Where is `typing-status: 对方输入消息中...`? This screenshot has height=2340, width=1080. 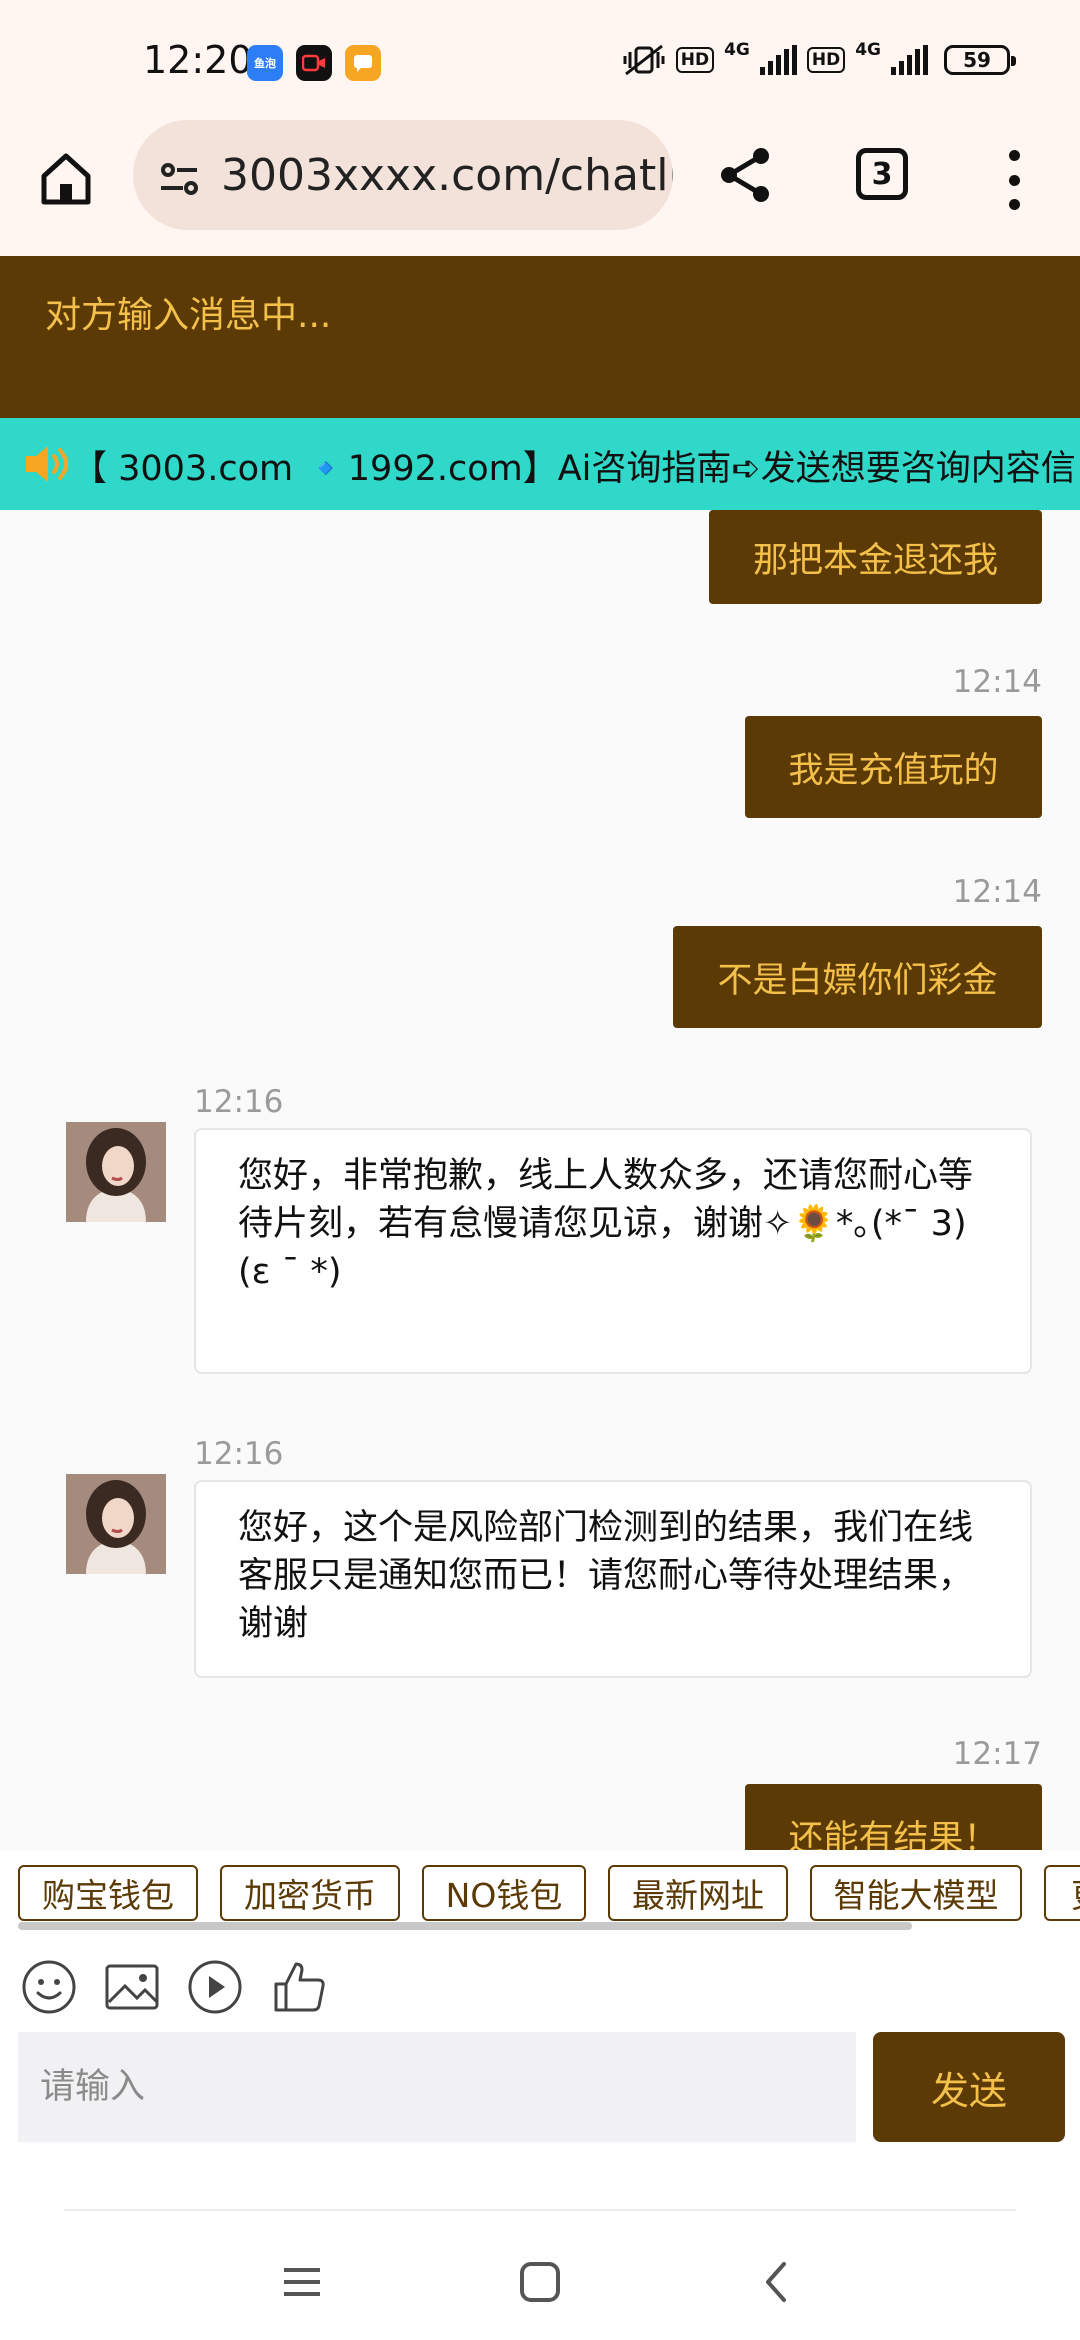 typing-status: 对方输入消息中... is located at coordinates (188, 315).